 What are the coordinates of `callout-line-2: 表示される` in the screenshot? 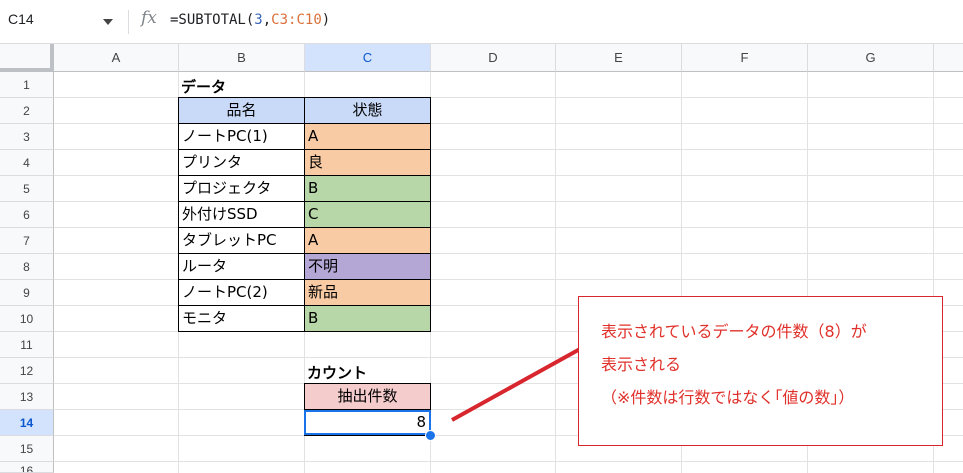 It's located at (641, 364).